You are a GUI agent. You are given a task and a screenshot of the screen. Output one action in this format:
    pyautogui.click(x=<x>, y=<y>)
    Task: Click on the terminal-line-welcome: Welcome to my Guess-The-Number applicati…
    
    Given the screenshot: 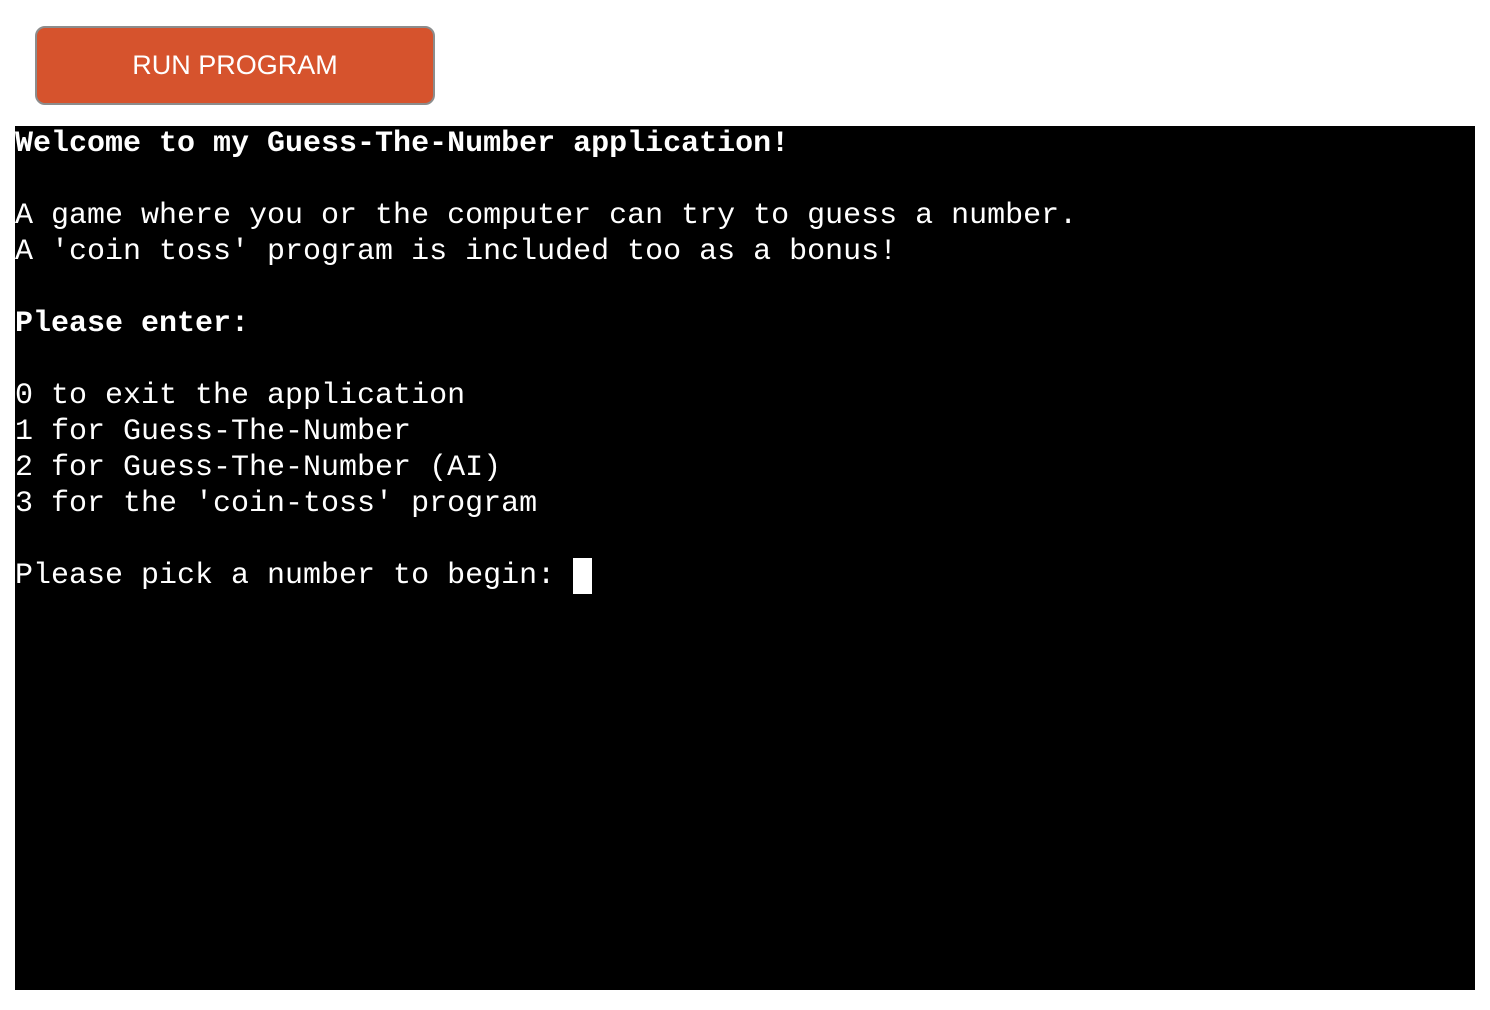 What is the action you would take?
    pyautogui.click(x=402, y=144)
    